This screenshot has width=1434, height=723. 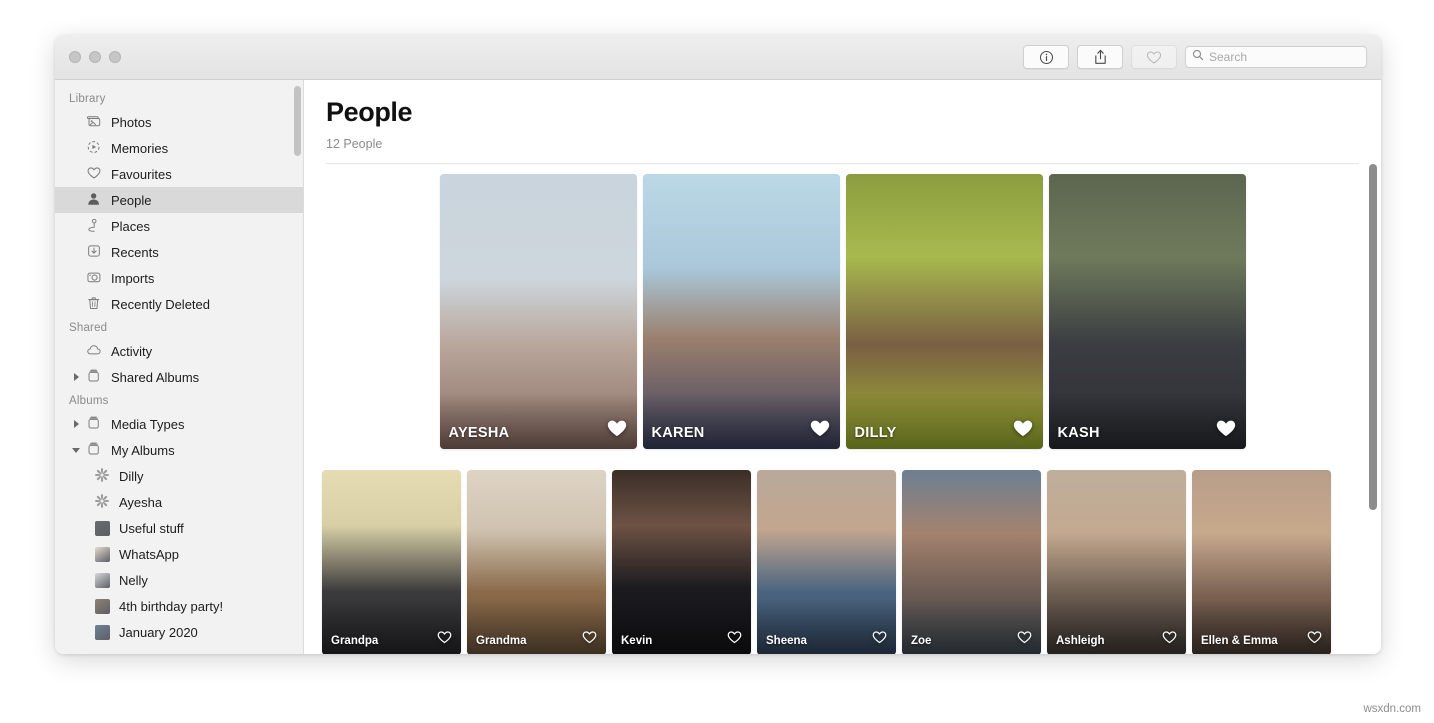 I want to click on sidebar-item-dilly: Dilly, so click(x=179, y=476).